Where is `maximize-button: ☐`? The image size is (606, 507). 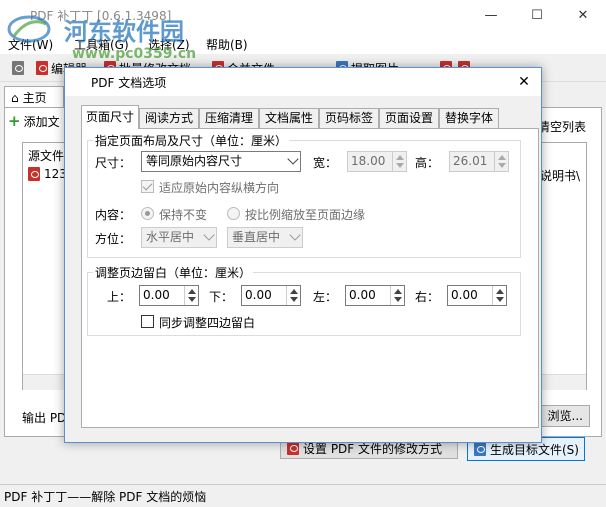
maximize-button: ☐ is located at coordinates (537, 16).